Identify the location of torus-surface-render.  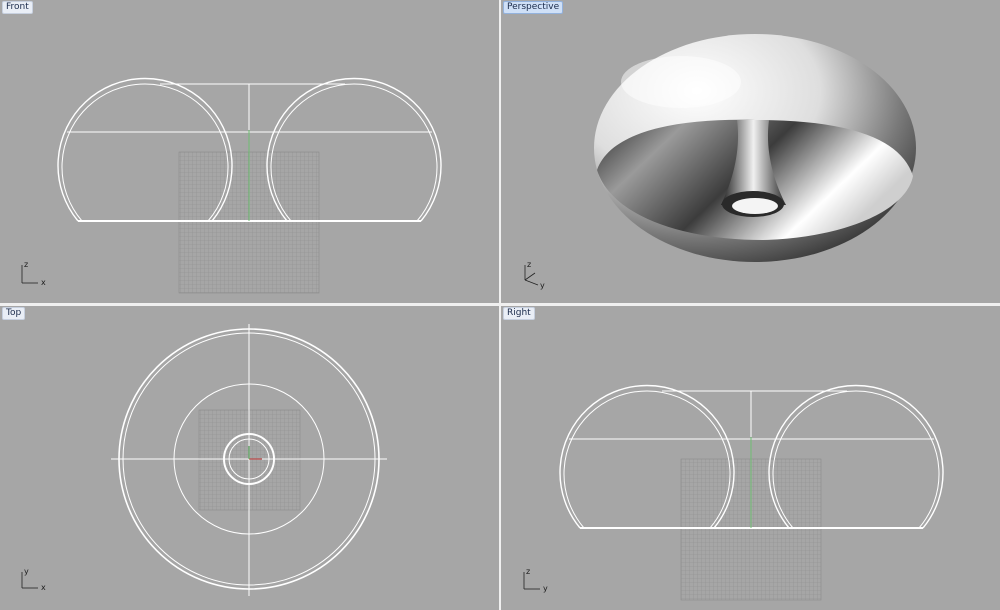
(755, 148).